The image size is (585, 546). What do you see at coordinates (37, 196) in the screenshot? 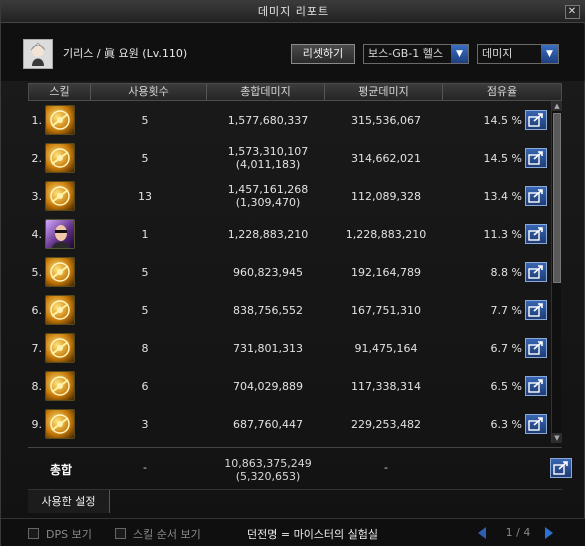
I see `row-index: 3.` at bounding box center [37, 196].